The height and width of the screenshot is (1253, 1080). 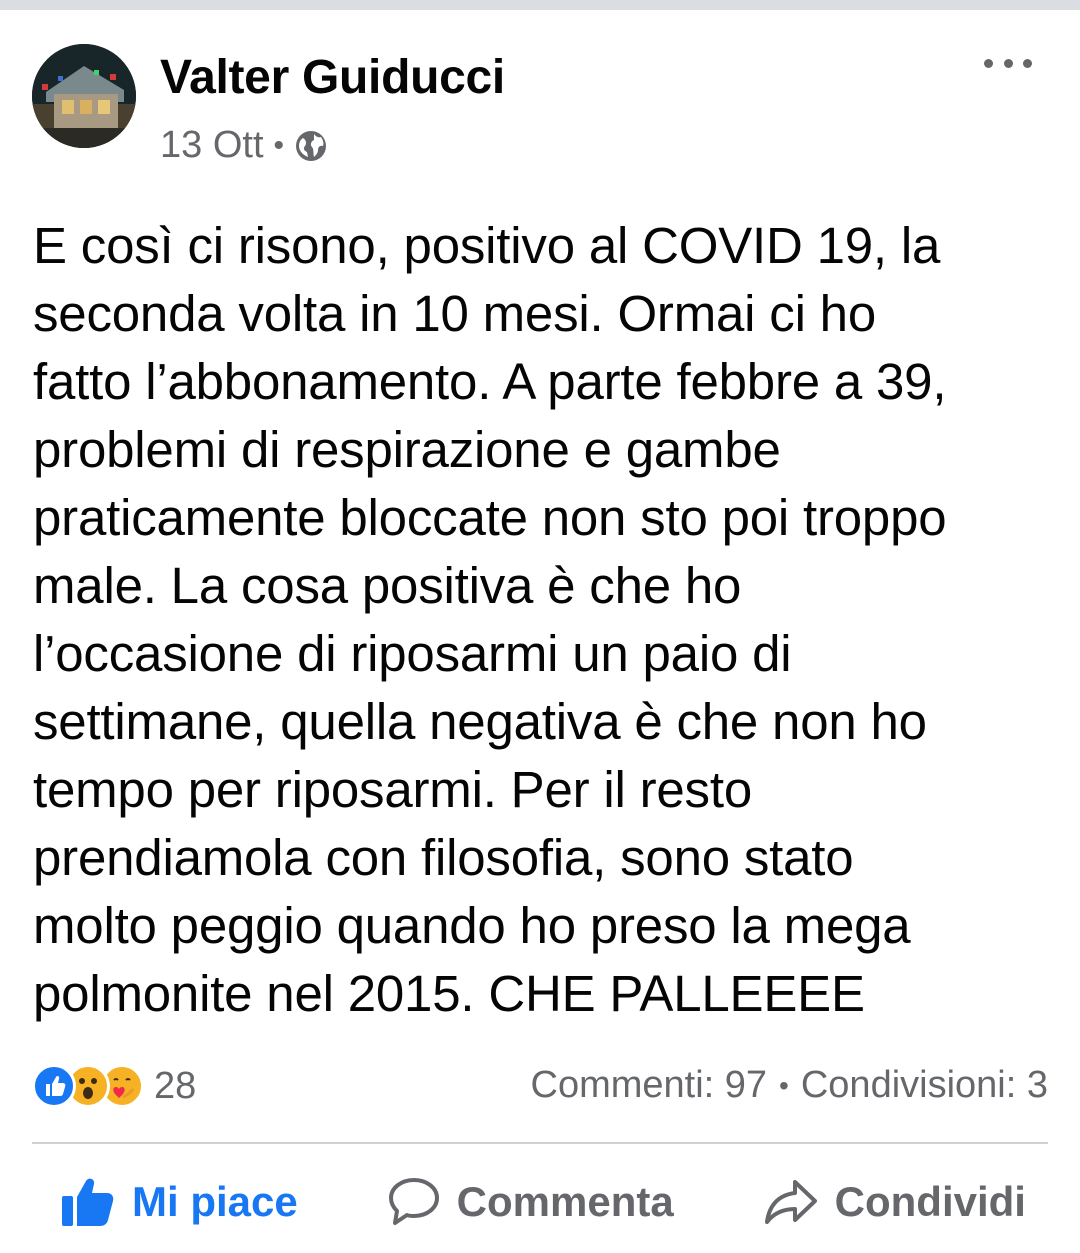 I want to click on reactions-count: 28, so click(x=175, y=1085).